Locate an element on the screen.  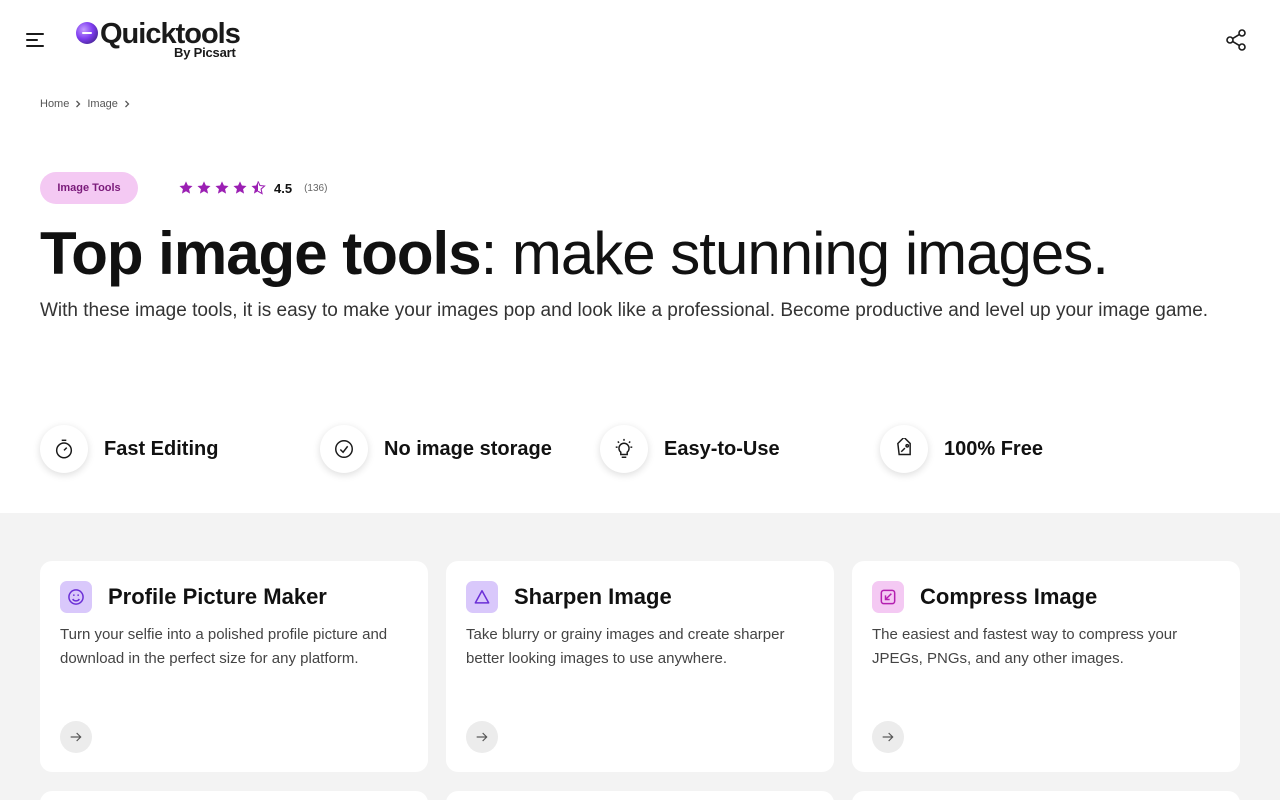
breadcrumb-home-link: Home is located at coordinates (54, 104).